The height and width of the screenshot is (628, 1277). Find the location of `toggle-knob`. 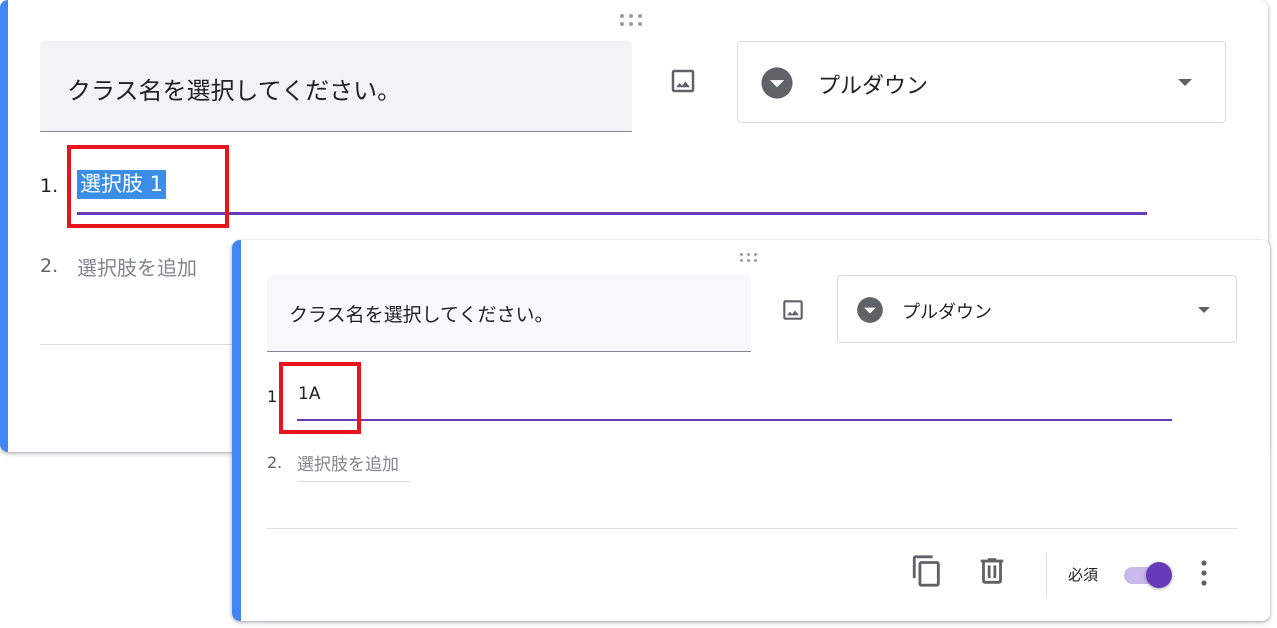

toggle-knob is located at coordinates (1159, 575).